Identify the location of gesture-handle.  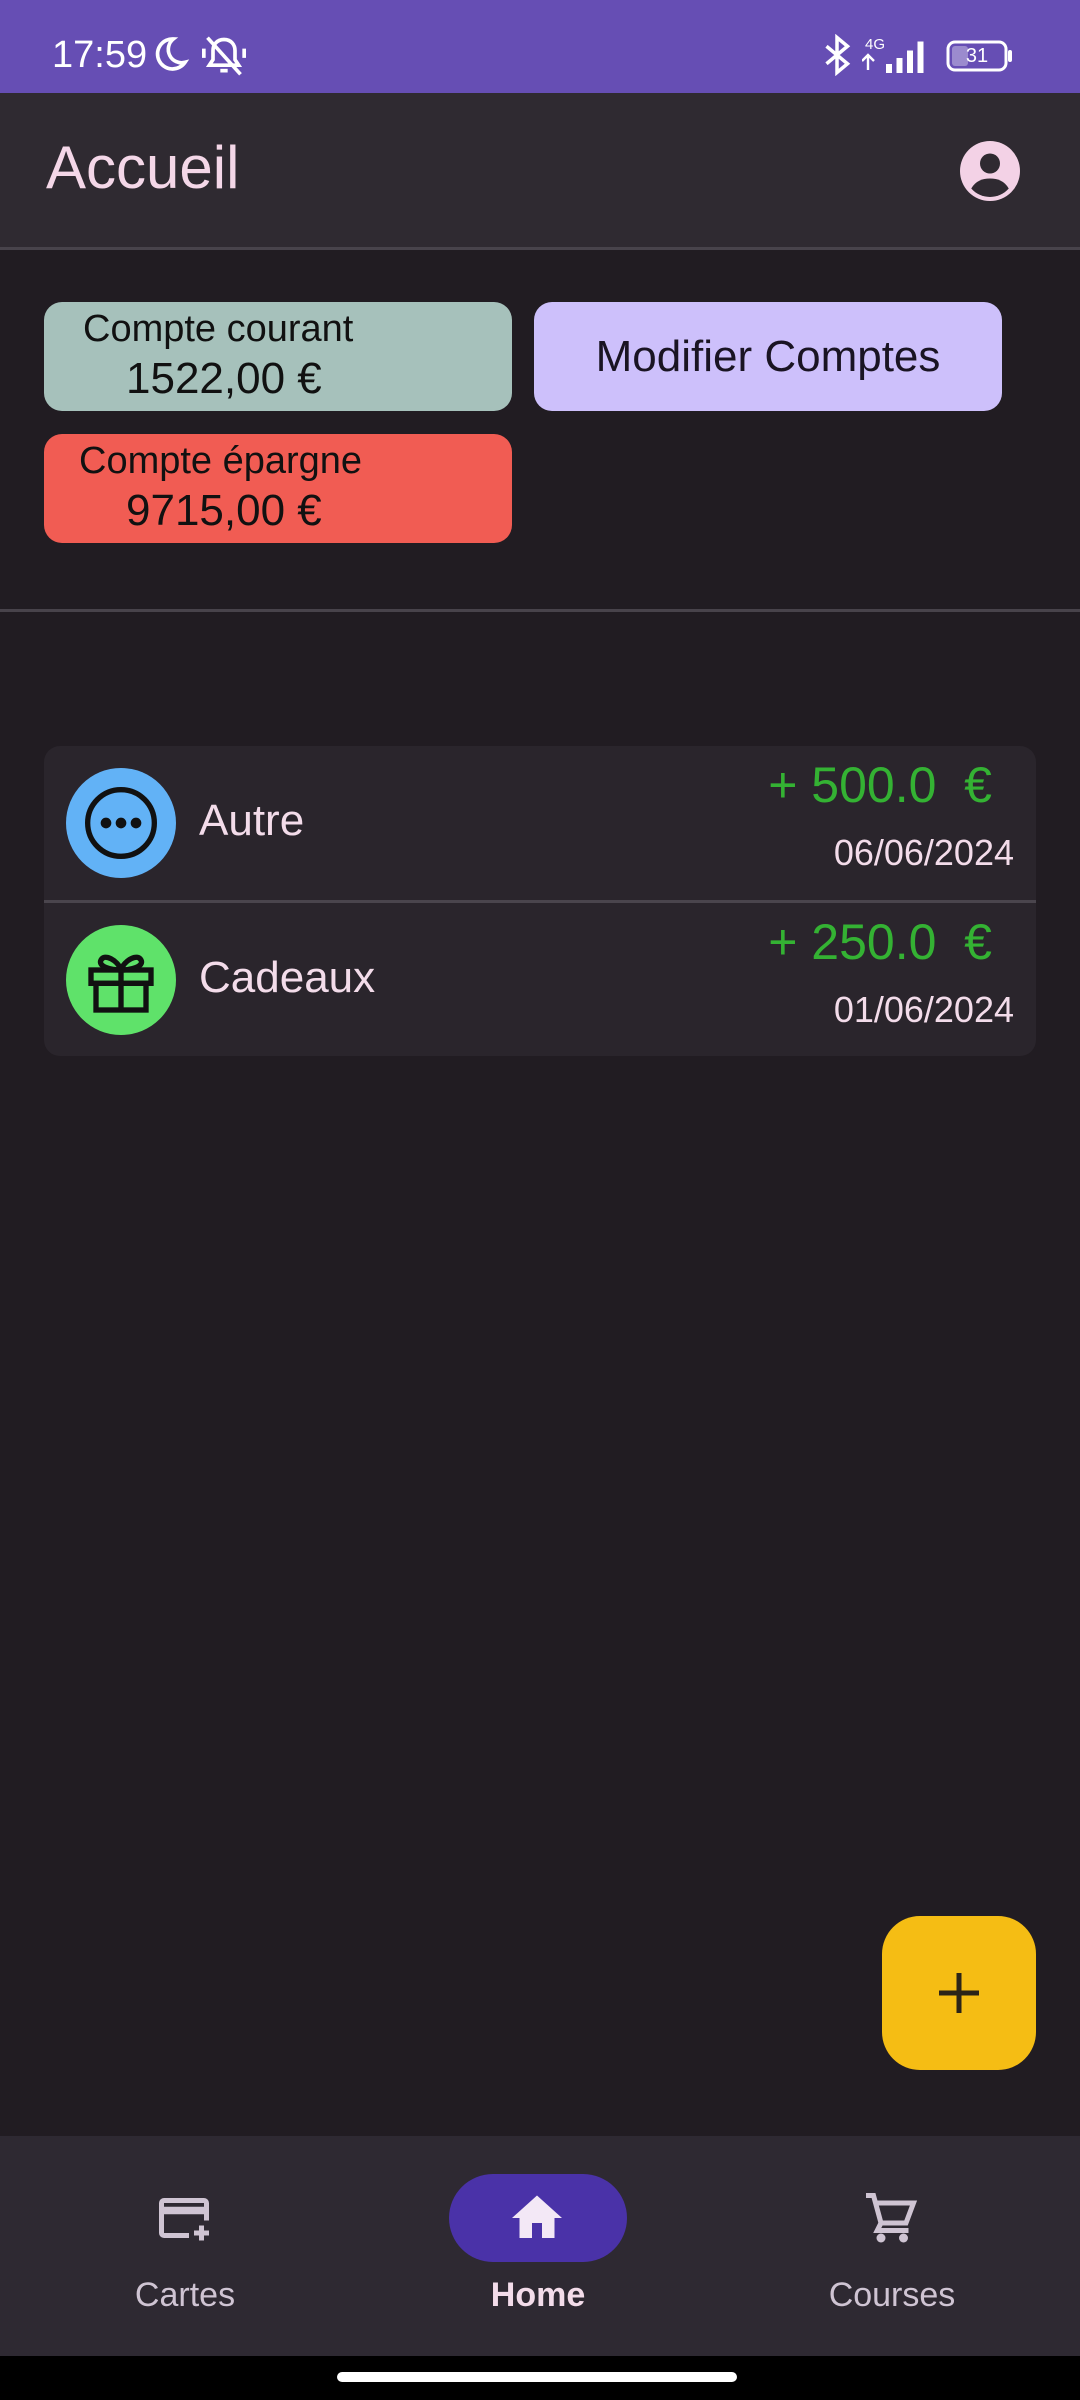
(537, 2377).